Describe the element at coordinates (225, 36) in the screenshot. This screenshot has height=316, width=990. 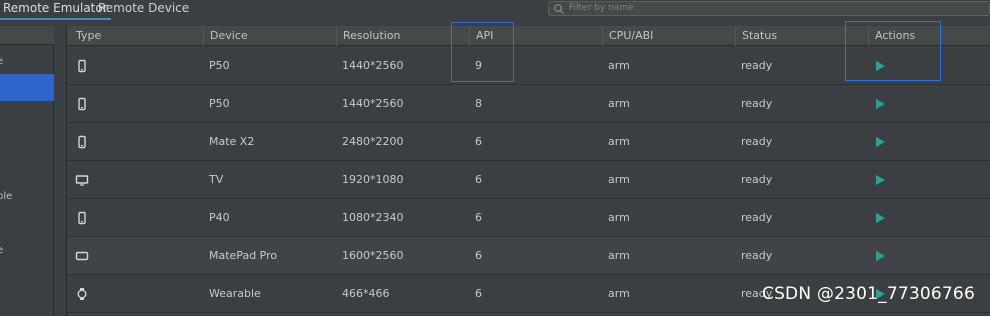
I see `column-header-device: Device` at that location.